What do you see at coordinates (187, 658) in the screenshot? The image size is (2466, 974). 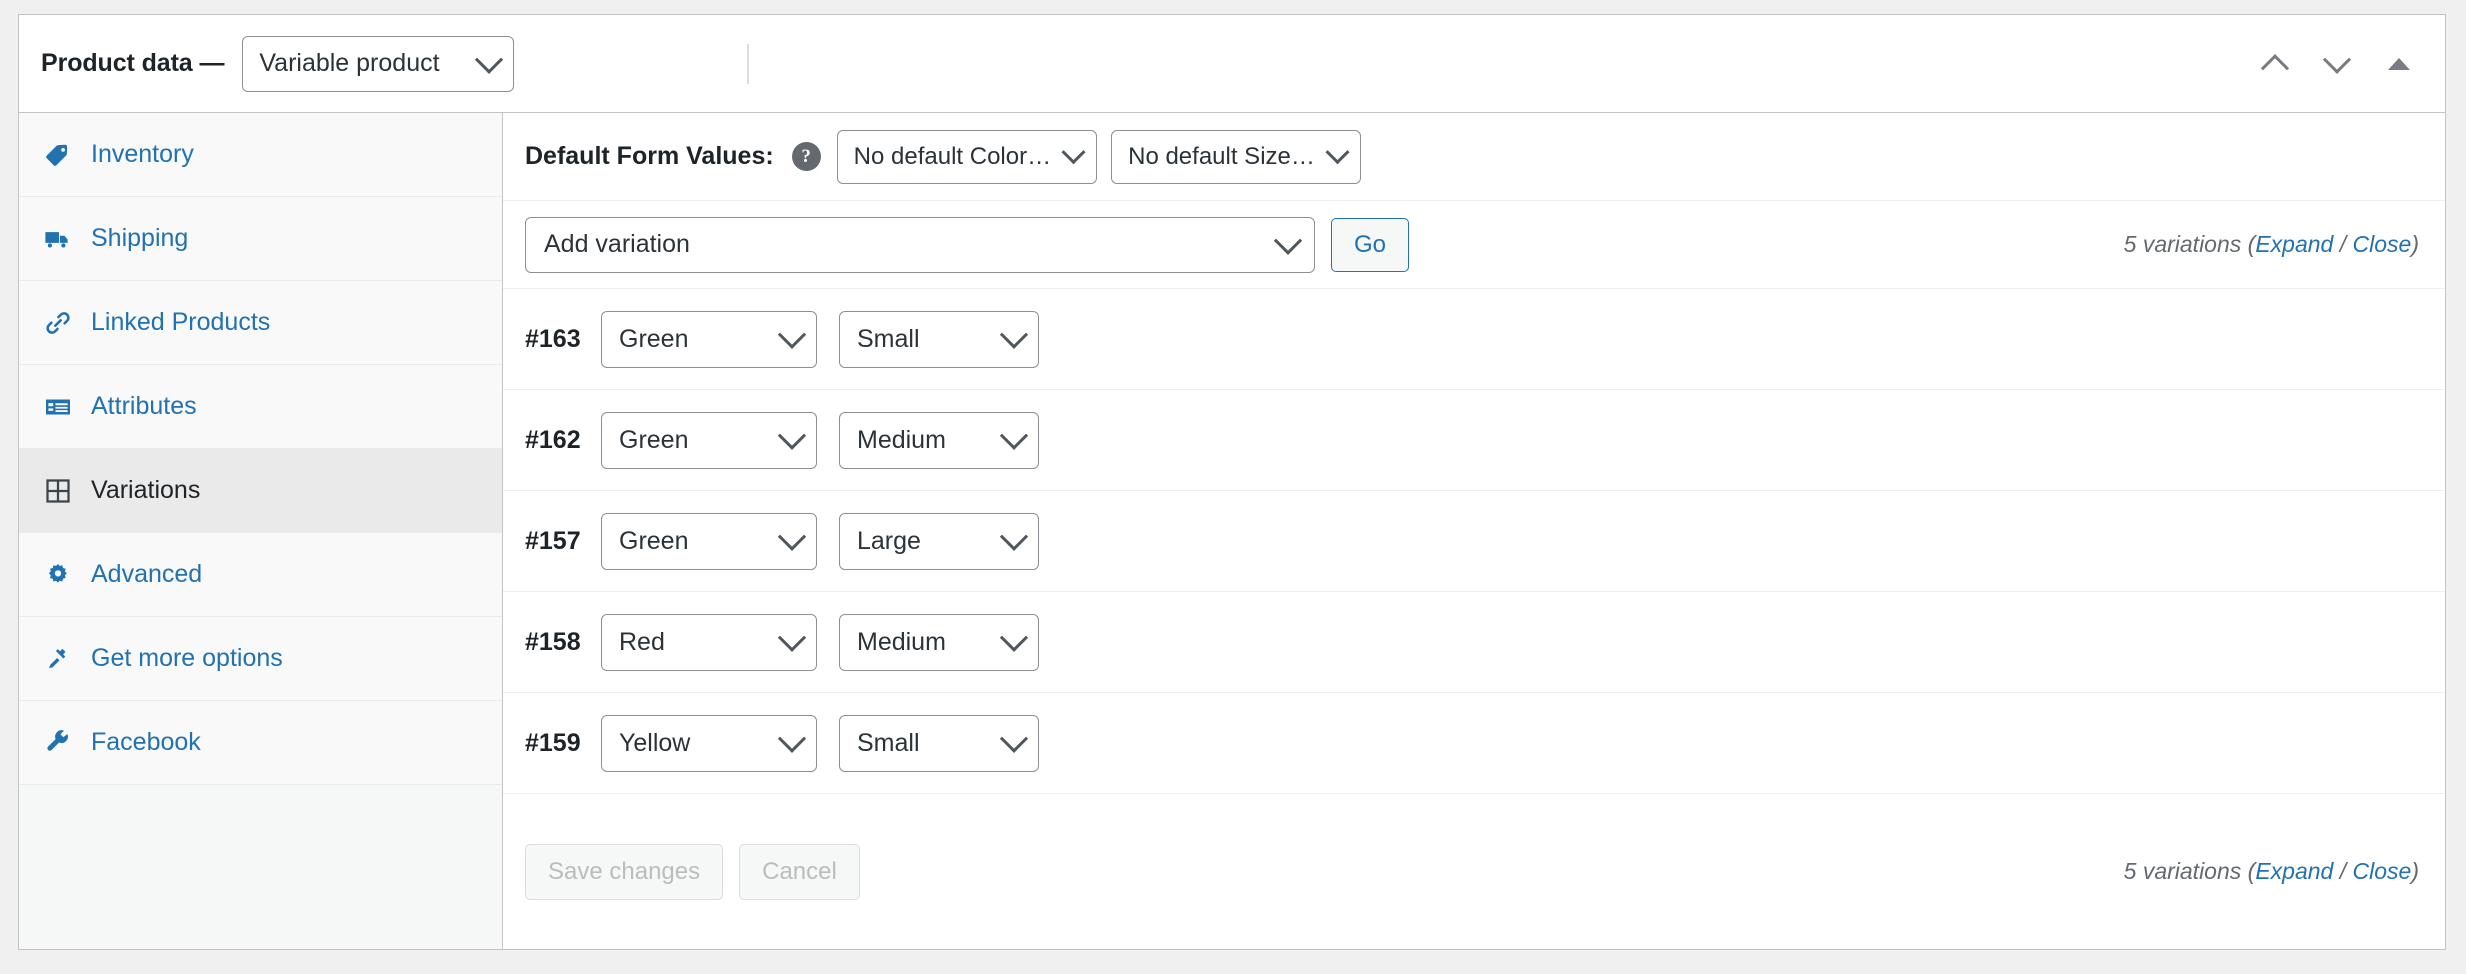 I see `sidebar-item-label: Get more options` at bounding box center [187, 658].